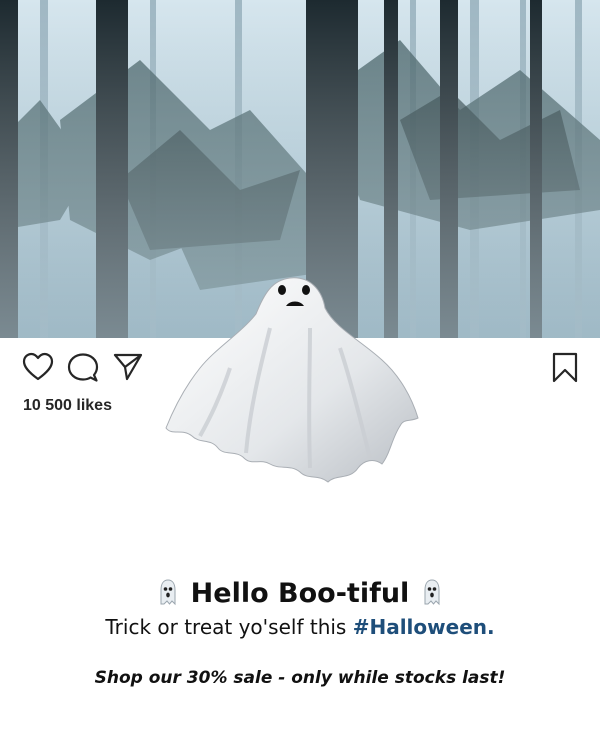  I want to click on caption-headline: Hello Boo-tiful, so click(300, 594).